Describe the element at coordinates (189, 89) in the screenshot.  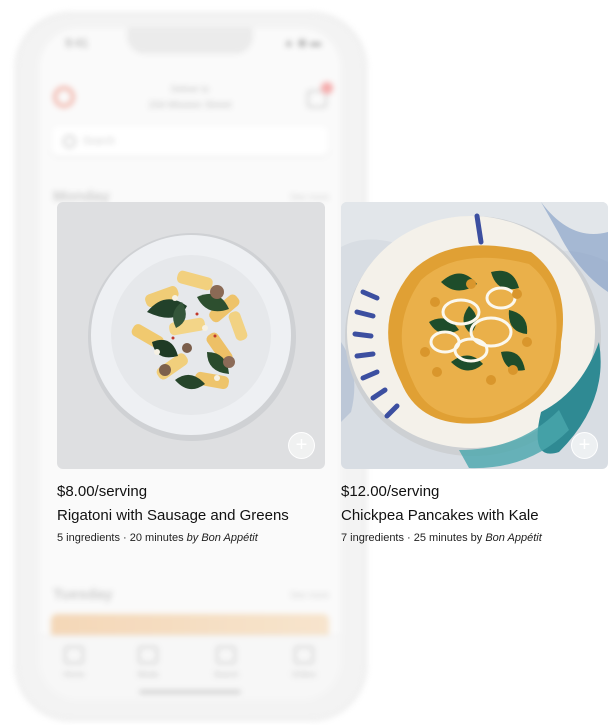
I see `deliver-label: Deliver to` at that location.